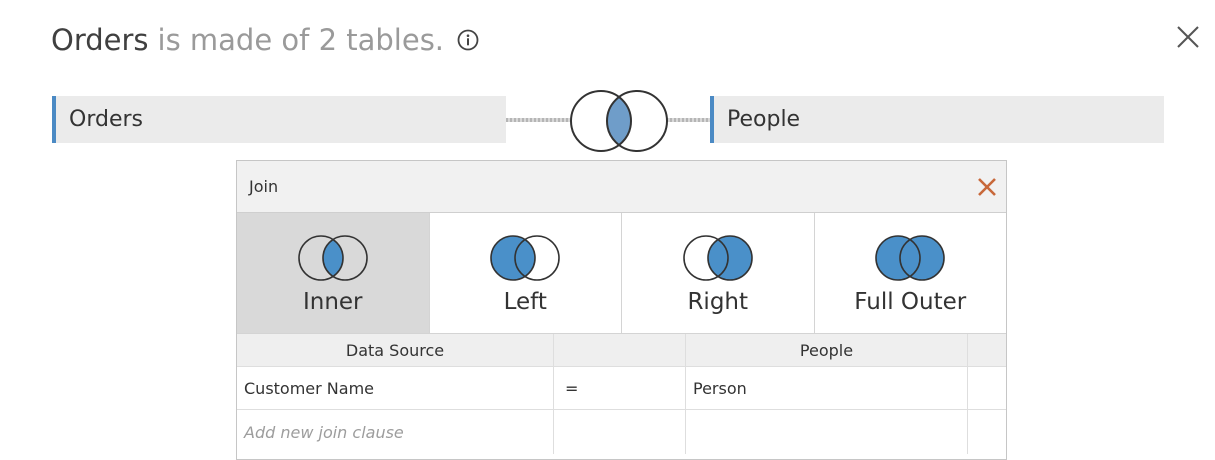  Describe the element at coordinates (619, 123) in the screenshot. I see `inner-join-venn-icon` at that location.